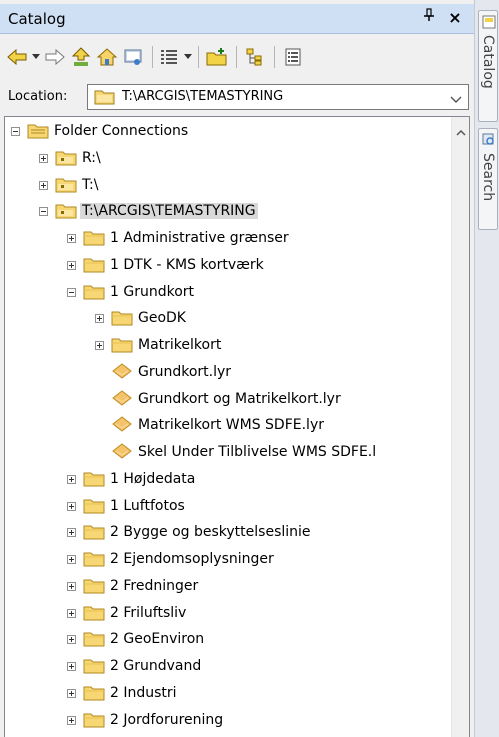  Describe the element at coordinates (162, 318) in the screenshot. I see `tree-node-label: GeoDK` at that location.